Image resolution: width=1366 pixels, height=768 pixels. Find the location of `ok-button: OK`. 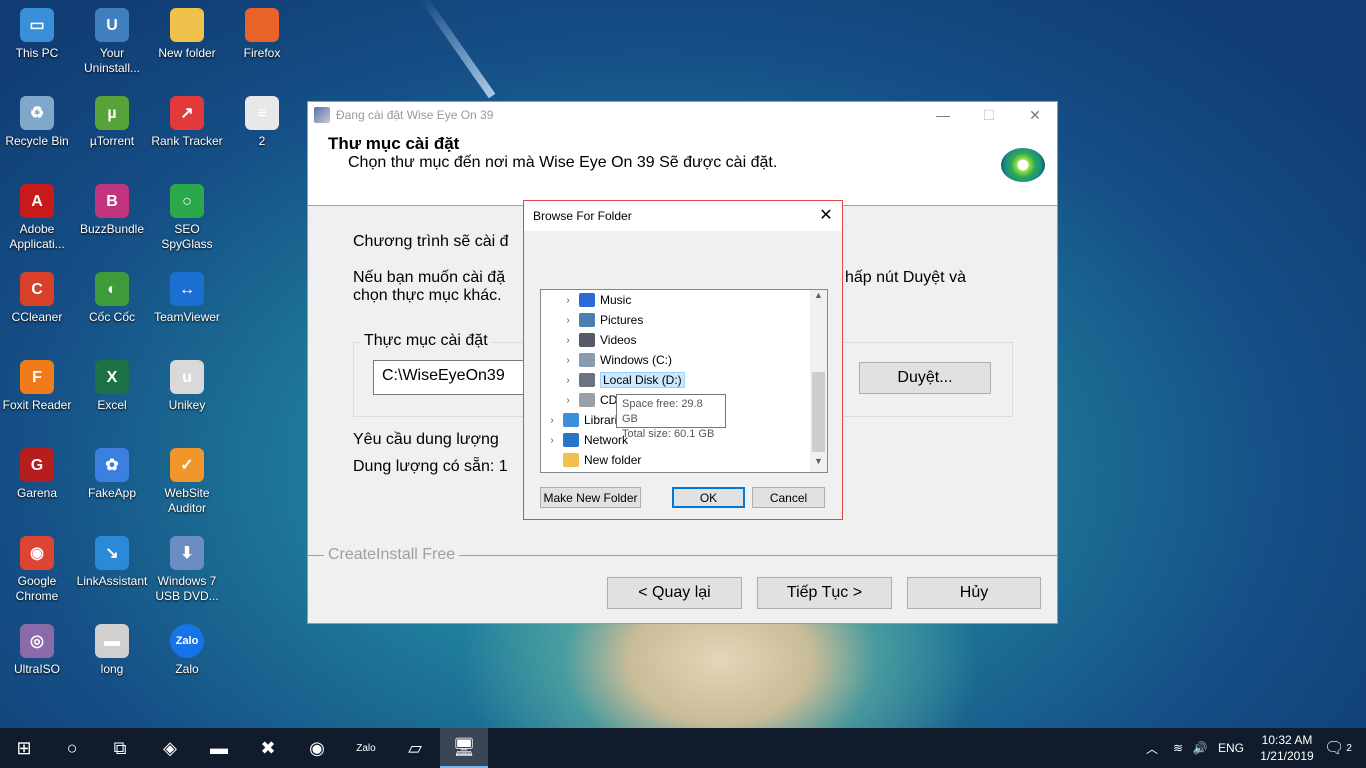

ok-button: OK is located at coordinates (708, 497).